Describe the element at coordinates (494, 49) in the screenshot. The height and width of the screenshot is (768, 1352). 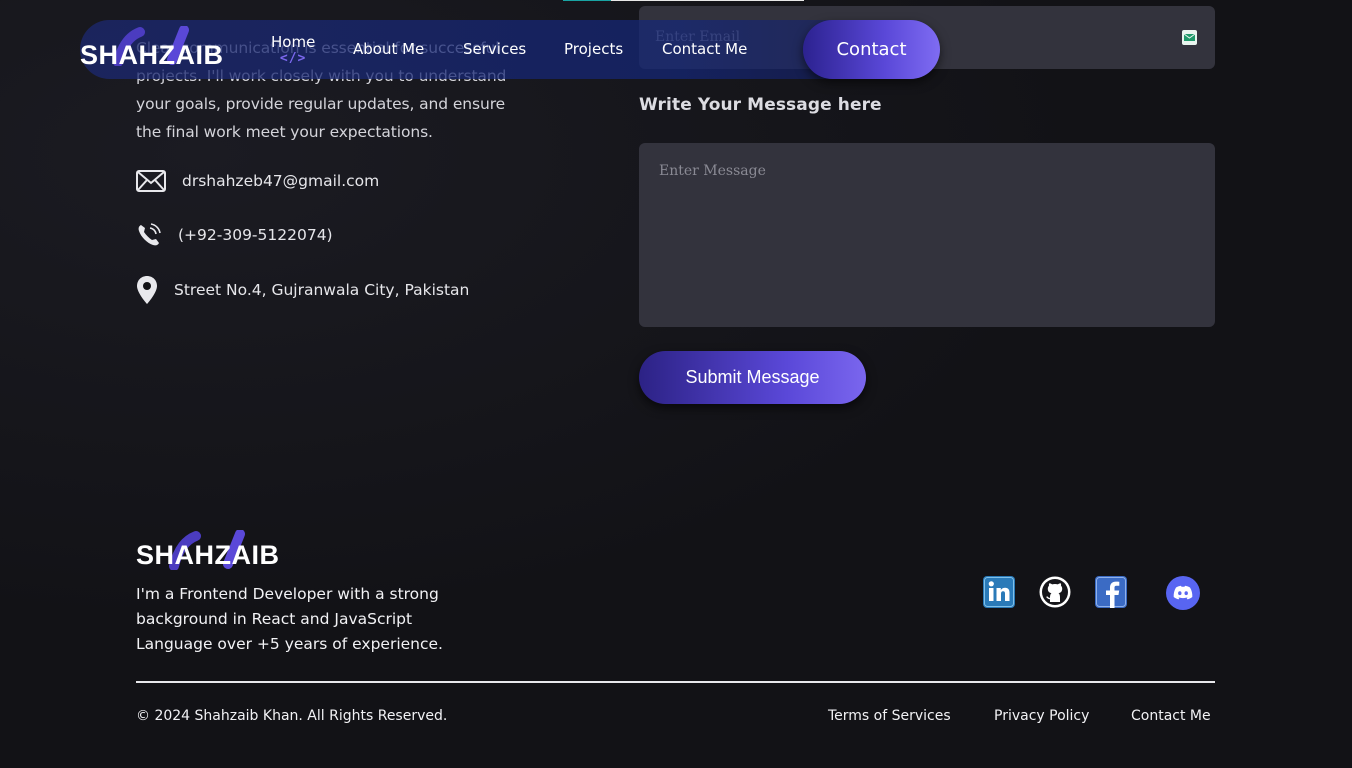
I see `nav-services: Services` at that location.